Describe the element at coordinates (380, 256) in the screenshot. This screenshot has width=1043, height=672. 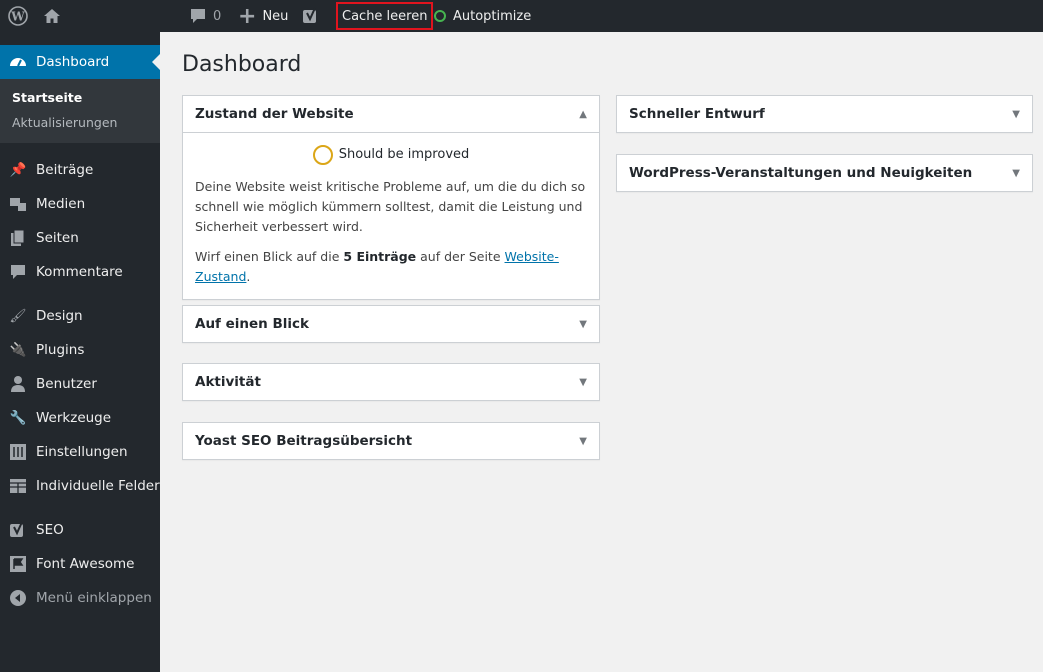
I see `issue-count: 5 Einträge` at that location.